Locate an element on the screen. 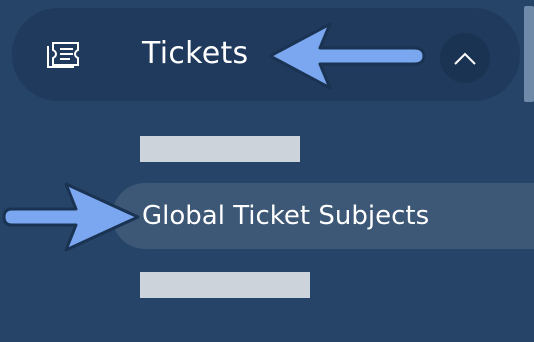  collapse-button is located at coordinates (465, 58).